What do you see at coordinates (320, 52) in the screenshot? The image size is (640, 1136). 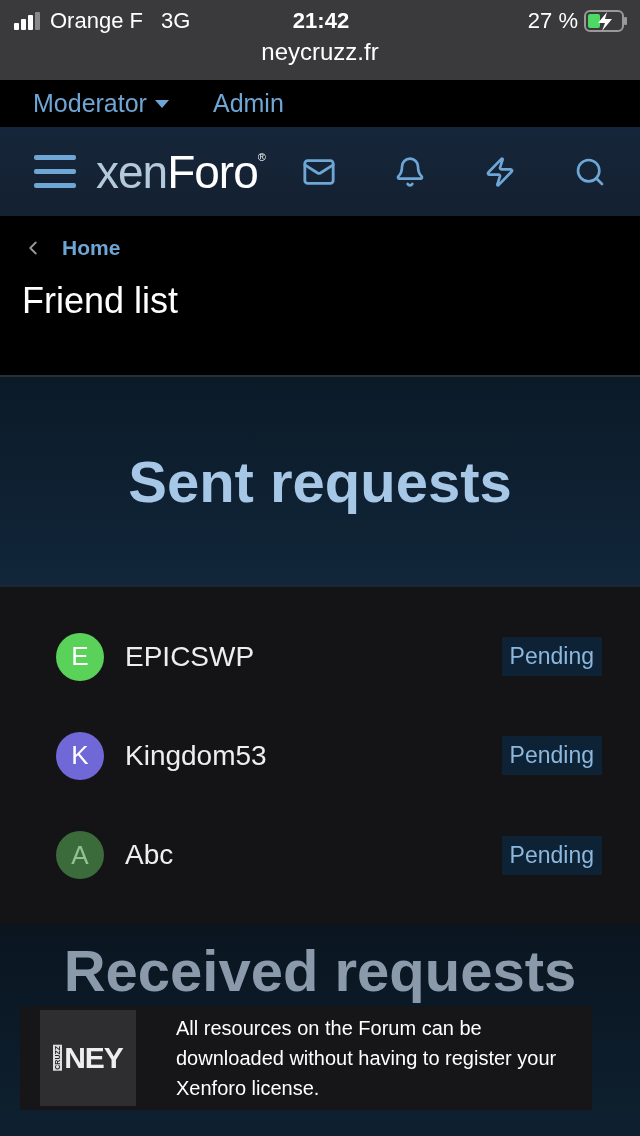 I see `address-bar-url: neycruzz.fr` at bounding box center [320, 52].